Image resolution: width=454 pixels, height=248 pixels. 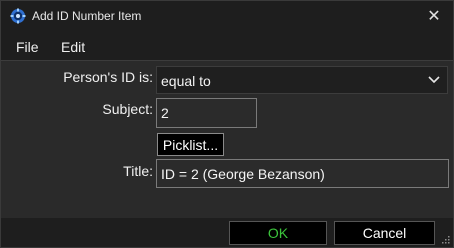 I want to click on menu-bar: File Edit, so click(x=227, y=46).